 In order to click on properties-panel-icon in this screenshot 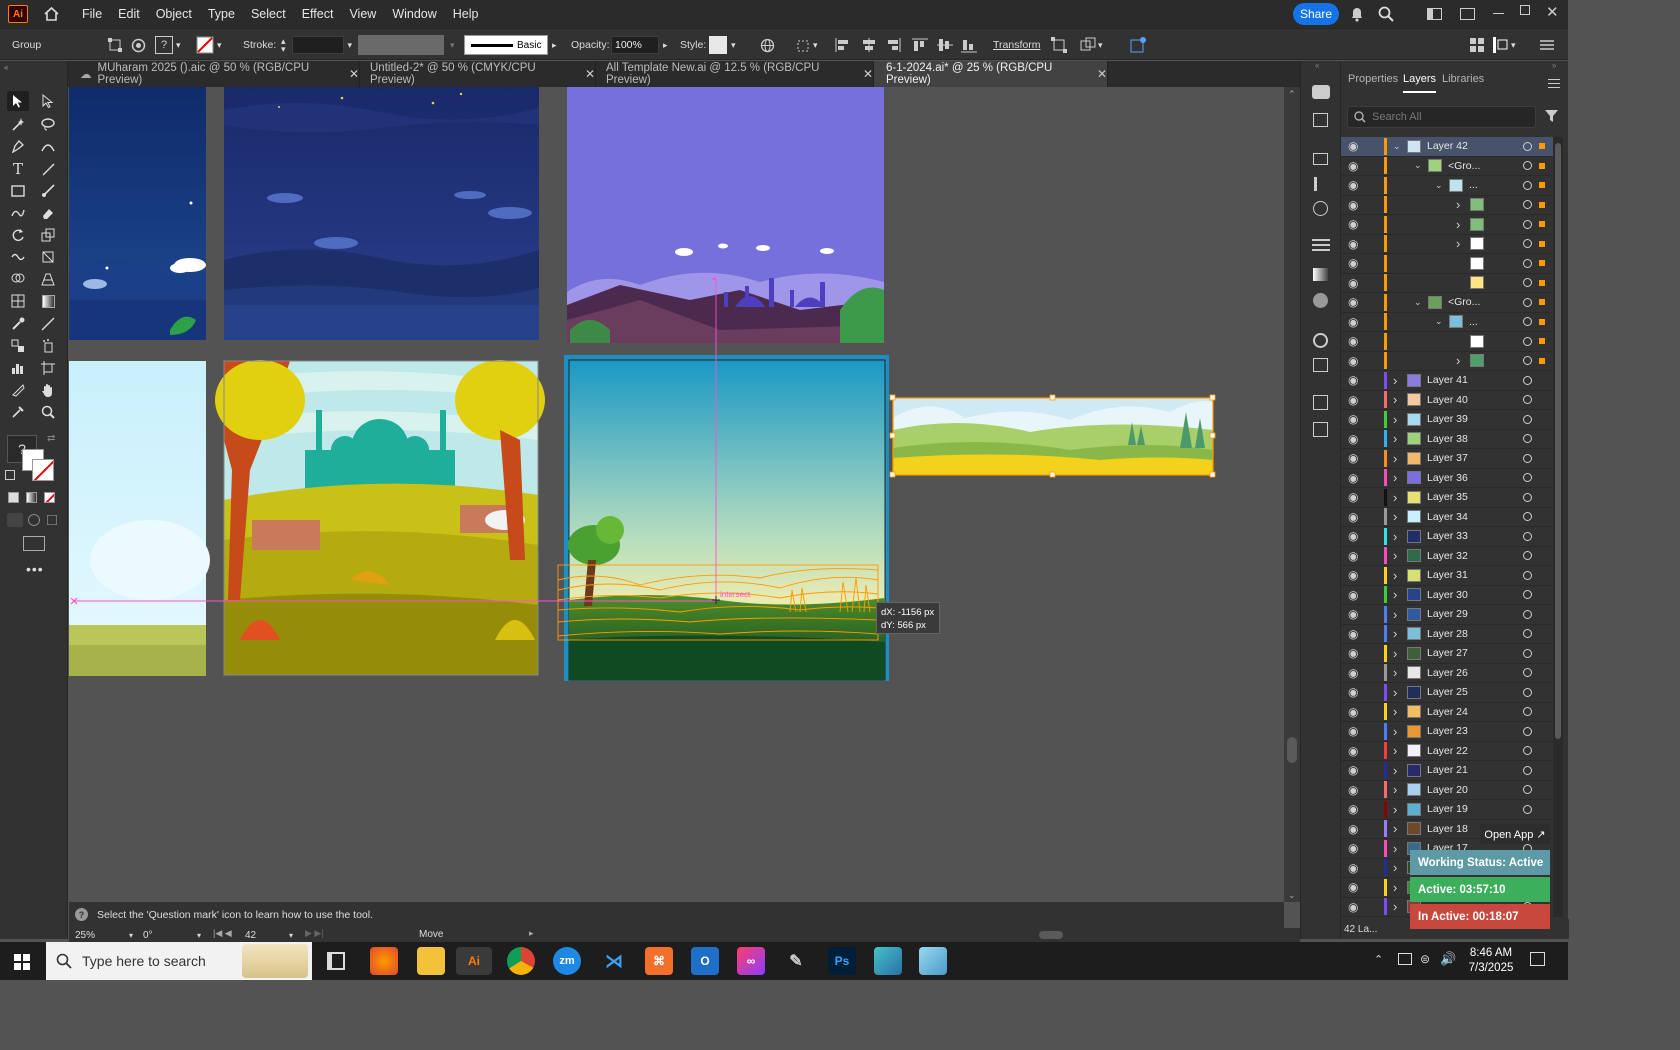, I will do `click(1320, 184)`.